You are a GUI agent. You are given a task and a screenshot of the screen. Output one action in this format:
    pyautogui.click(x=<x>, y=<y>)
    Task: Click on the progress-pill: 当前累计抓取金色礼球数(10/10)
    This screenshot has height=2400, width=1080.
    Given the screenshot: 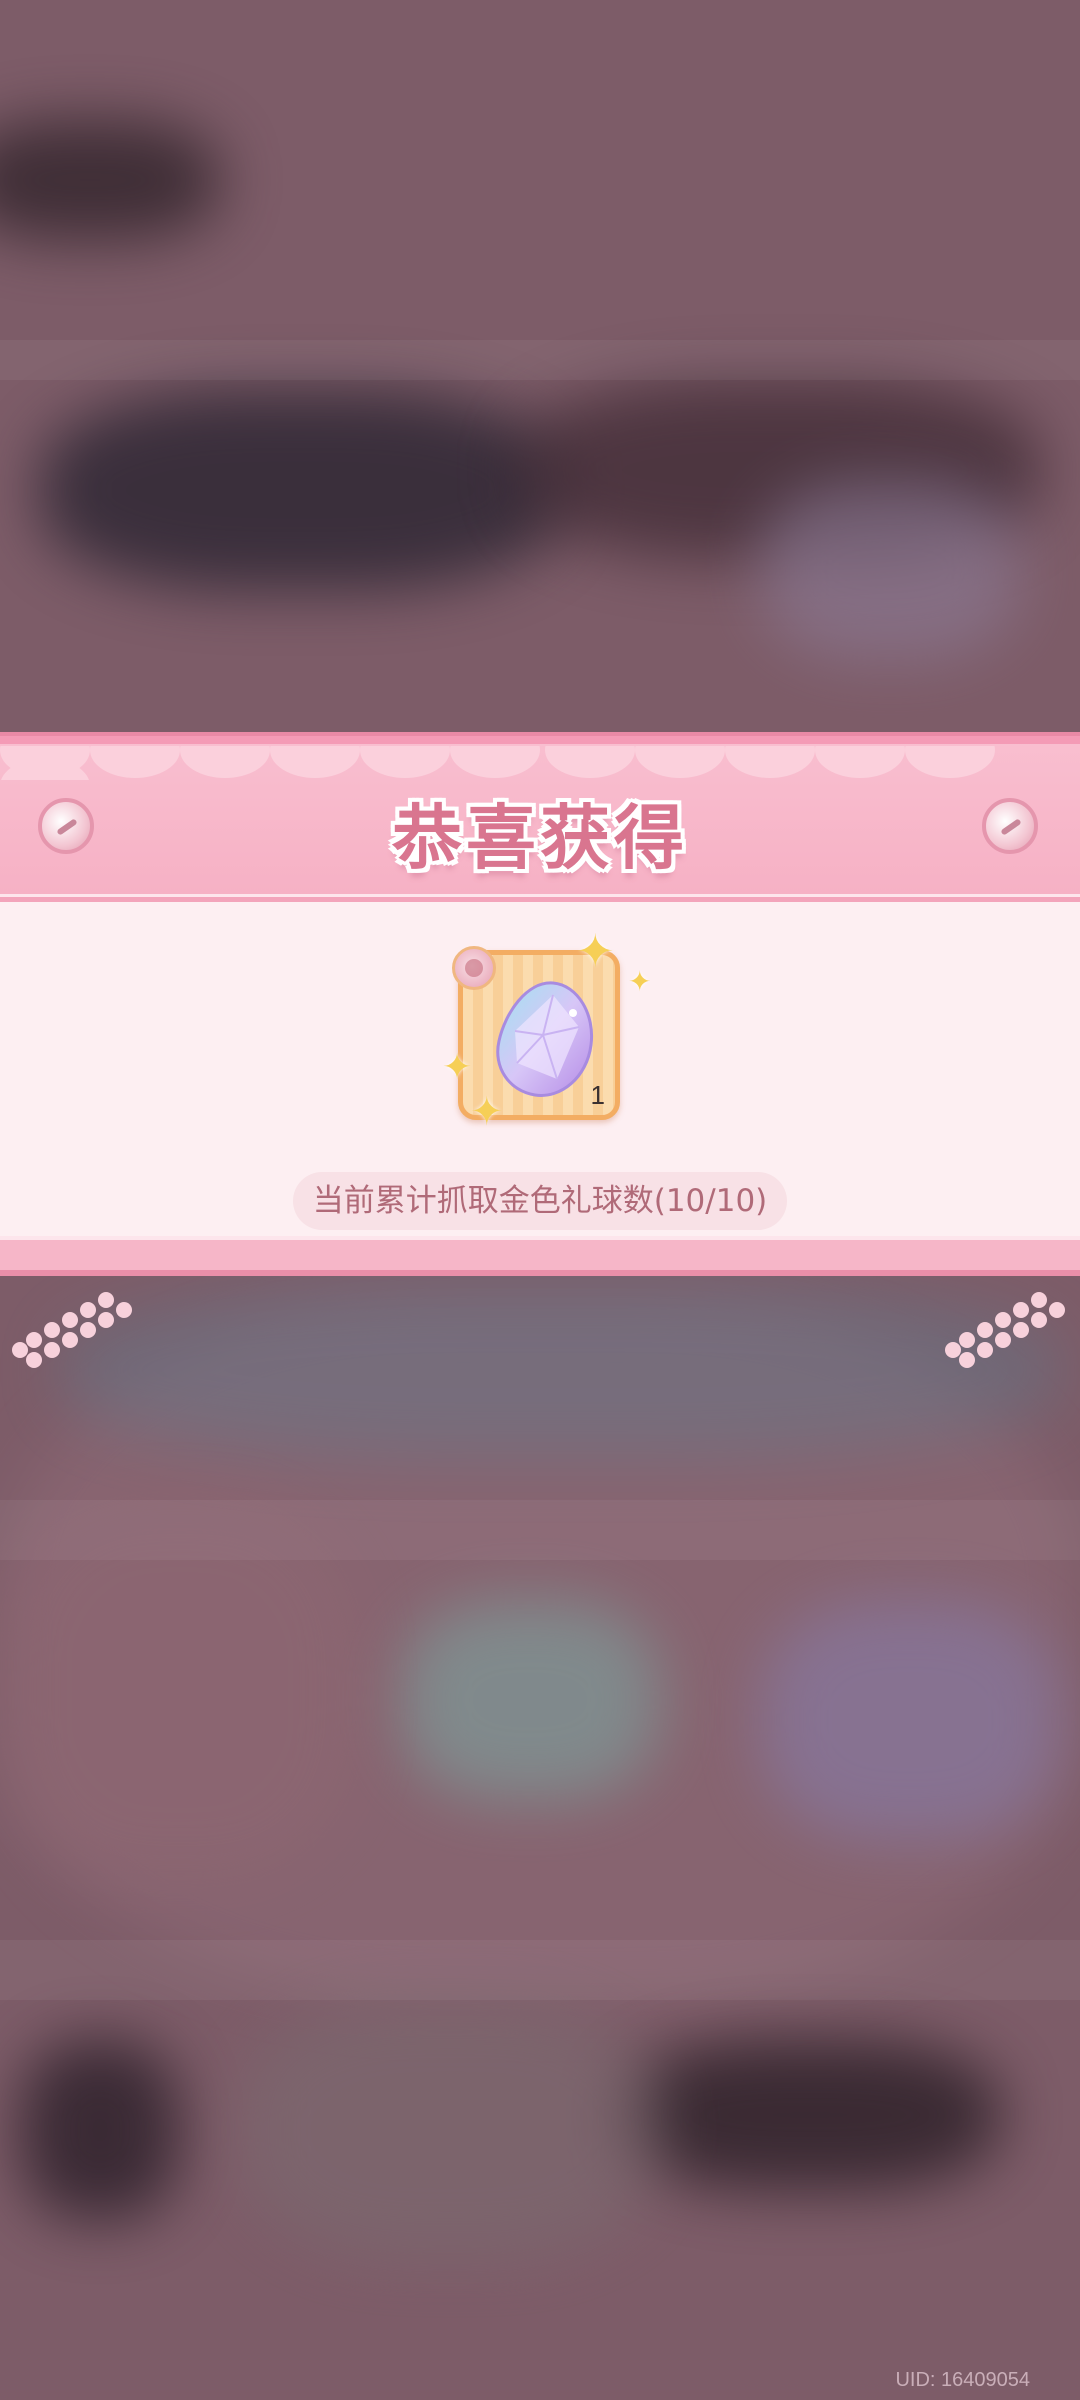 What is the action you would take?
    pyautogui.click(x=540, y=1201)
    